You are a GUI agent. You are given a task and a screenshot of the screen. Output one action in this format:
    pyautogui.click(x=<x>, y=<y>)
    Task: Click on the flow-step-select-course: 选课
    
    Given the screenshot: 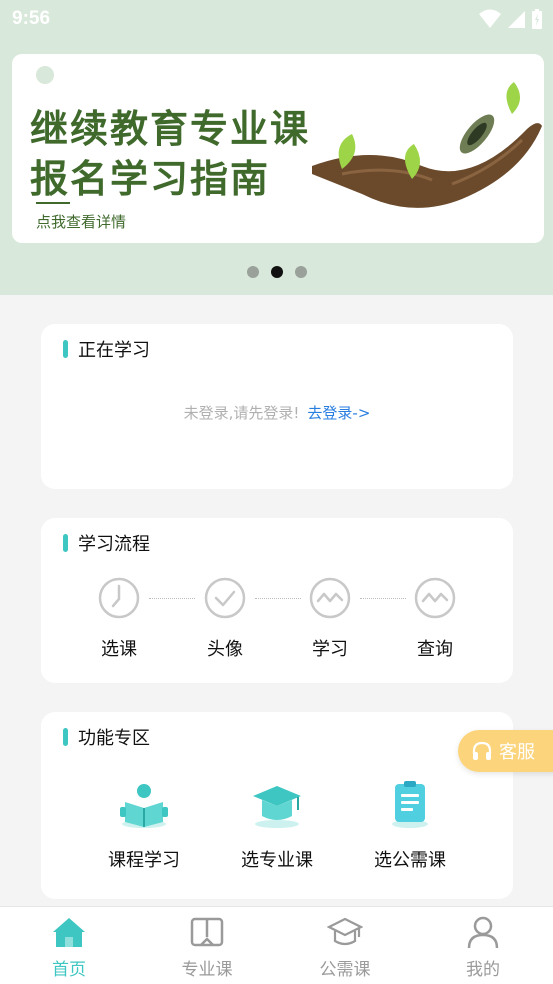 What is the action you would take?
    pyautogui.click(x=119, y=618)
    